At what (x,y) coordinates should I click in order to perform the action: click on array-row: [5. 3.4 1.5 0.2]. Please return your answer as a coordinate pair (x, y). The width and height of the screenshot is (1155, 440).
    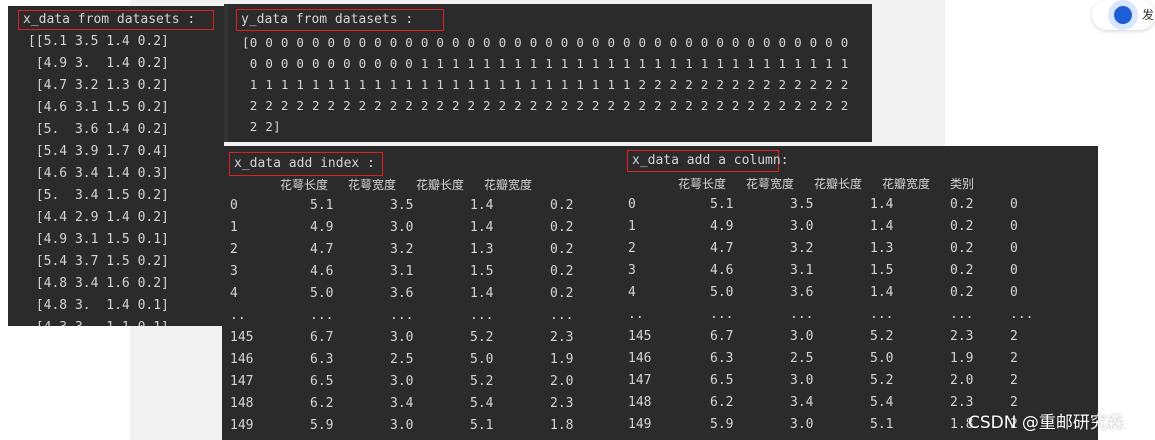
    Looking at the image, I should click on (98, 195).